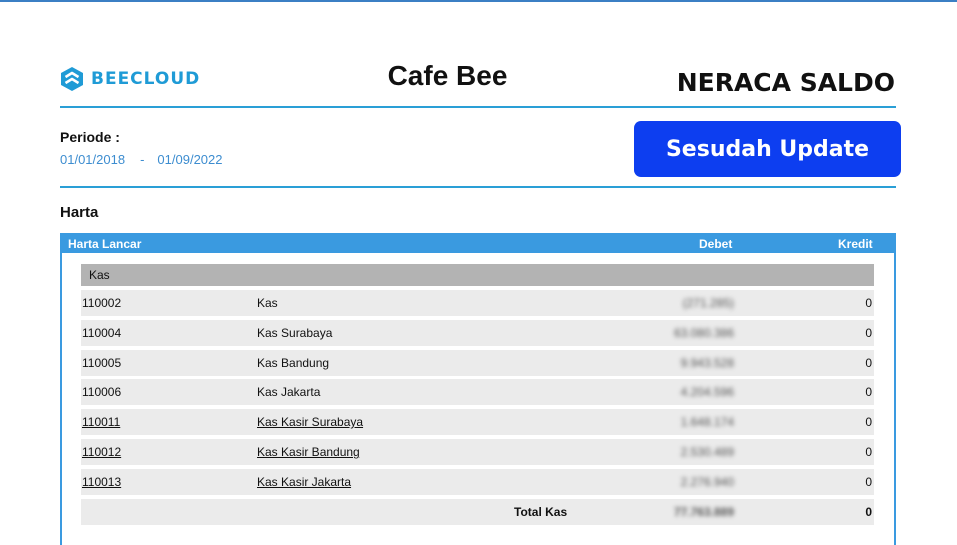 This screenshot has height=545, width=957. What do you see at coordinates (308, 452) in the screenshot?
I see `account-name-link: Kas Kasir Bandung` at bounding box center [308, 452].